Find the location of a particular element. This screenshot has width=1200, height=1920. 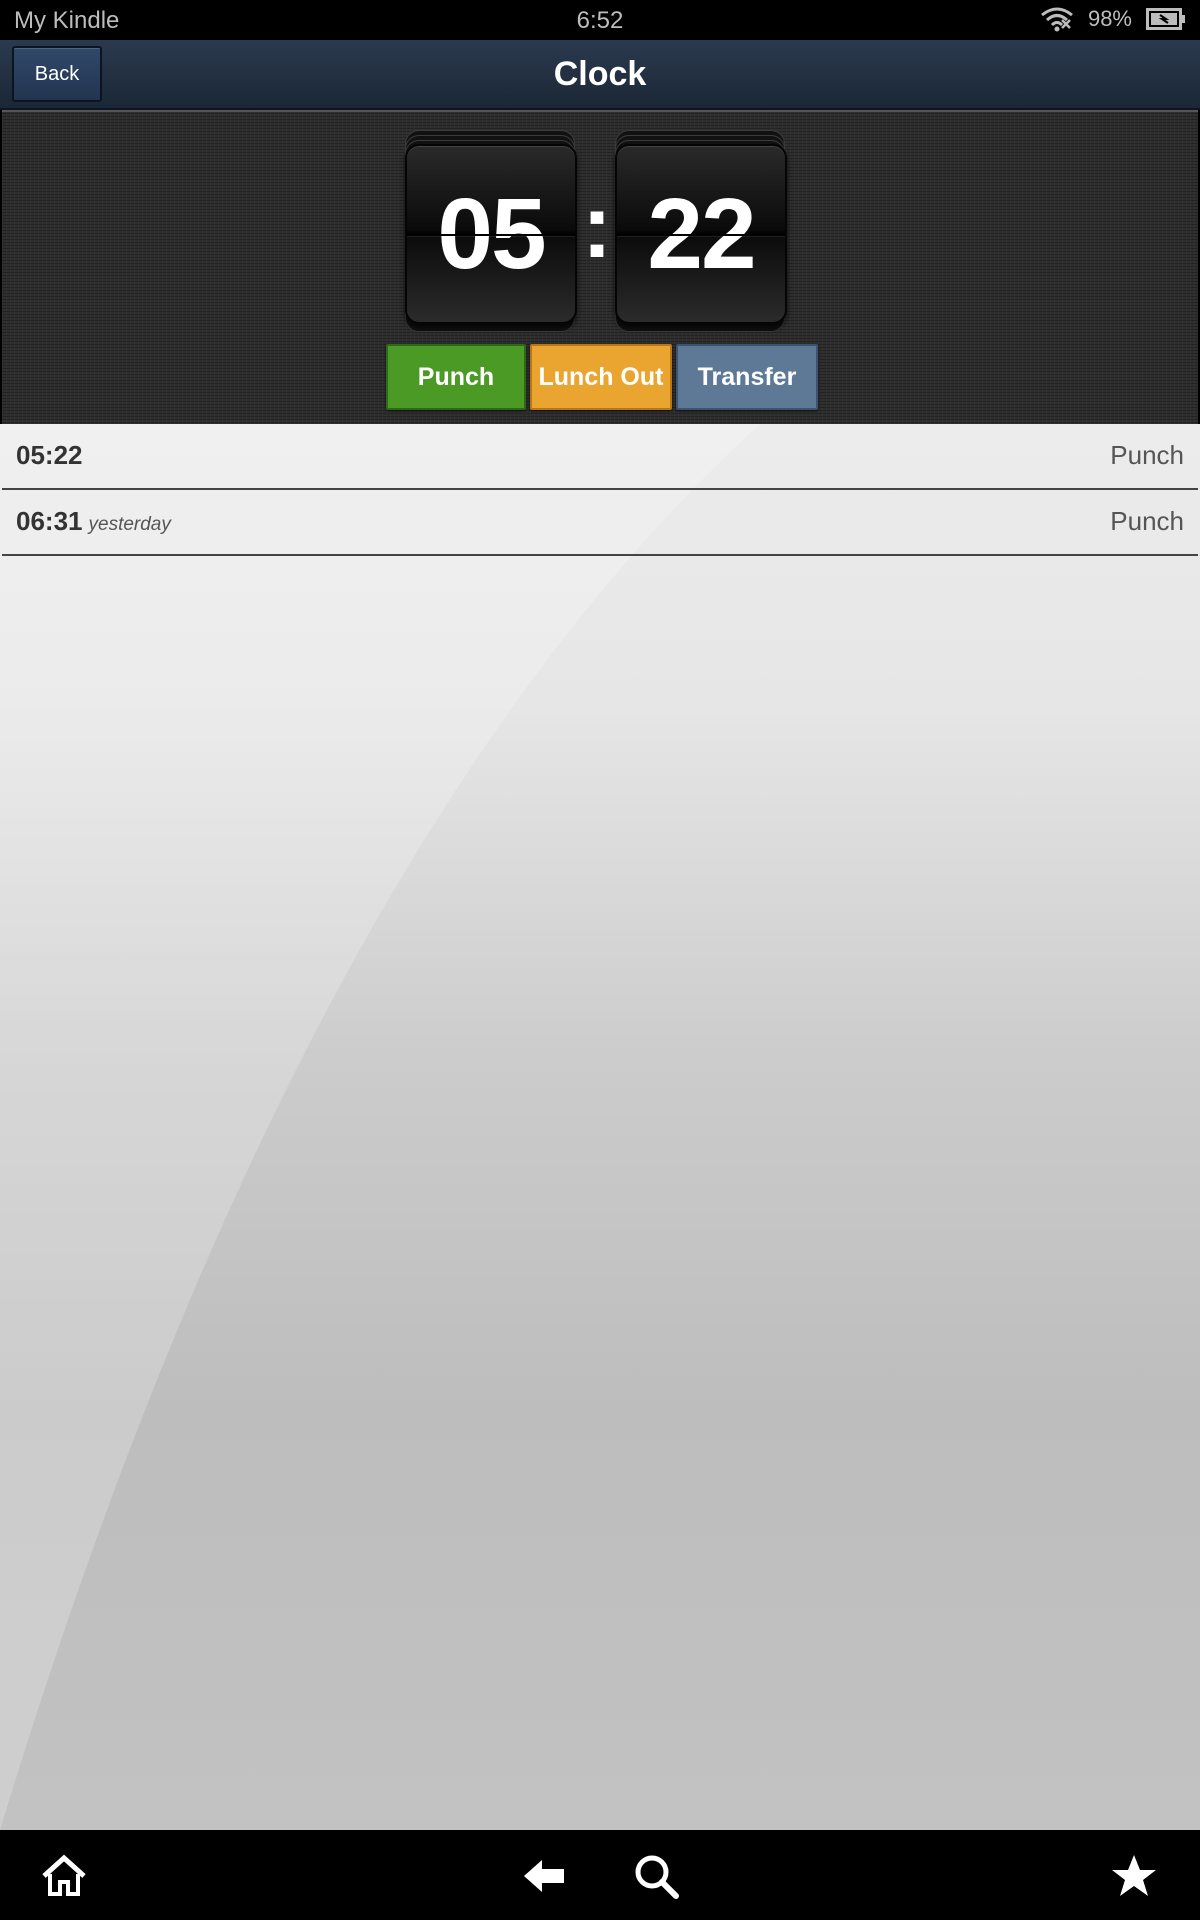

history-row: 06:31 yesterday Punch is located at coordinates (600, 523).